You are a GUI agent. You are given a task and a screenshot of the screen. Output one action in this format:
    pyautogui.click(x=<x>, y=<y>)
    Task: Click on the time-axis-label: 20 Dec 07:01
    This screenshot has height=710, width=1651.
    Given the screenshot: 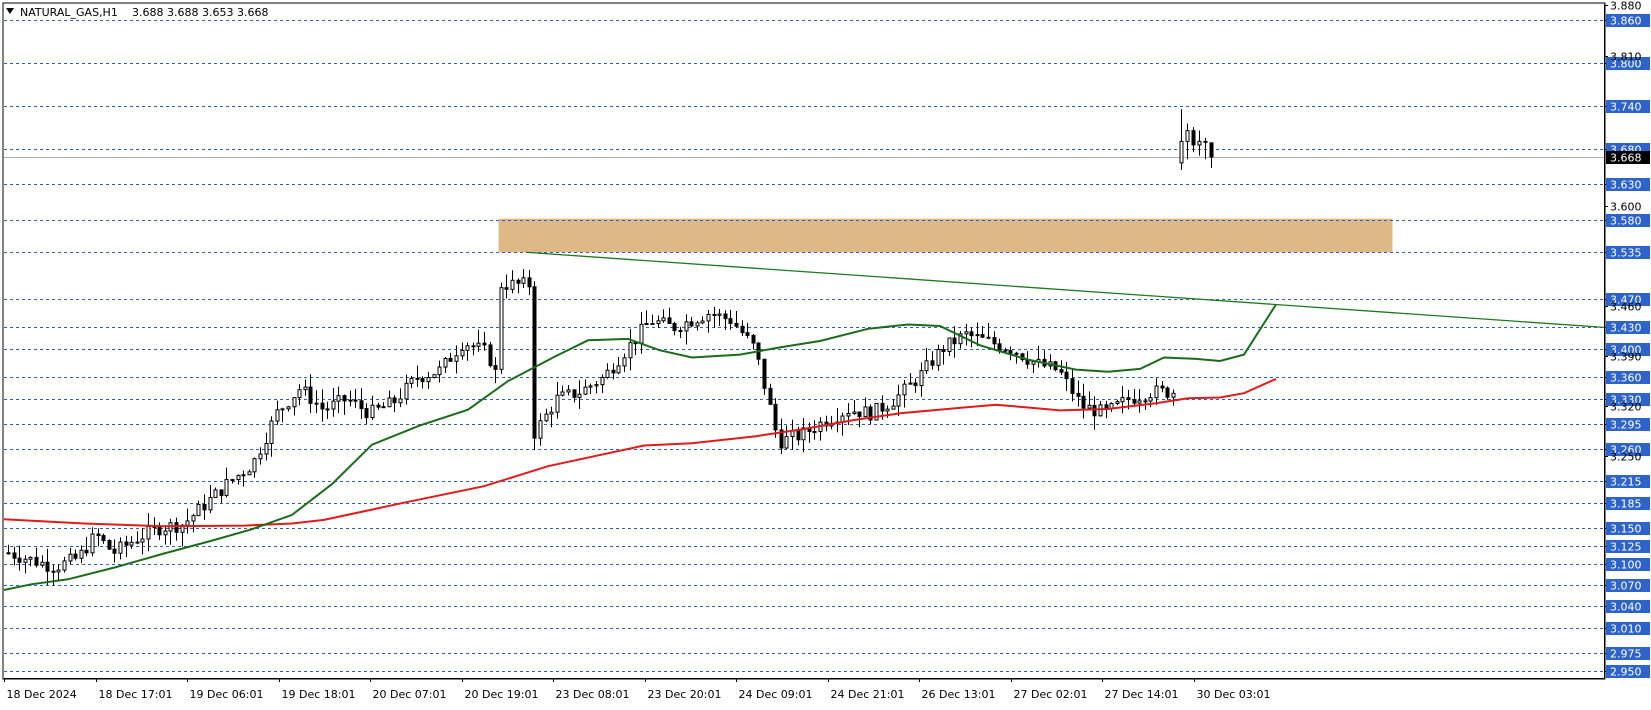 What is the action you would take?
    pyautogui.click(x=410, y=694)
    